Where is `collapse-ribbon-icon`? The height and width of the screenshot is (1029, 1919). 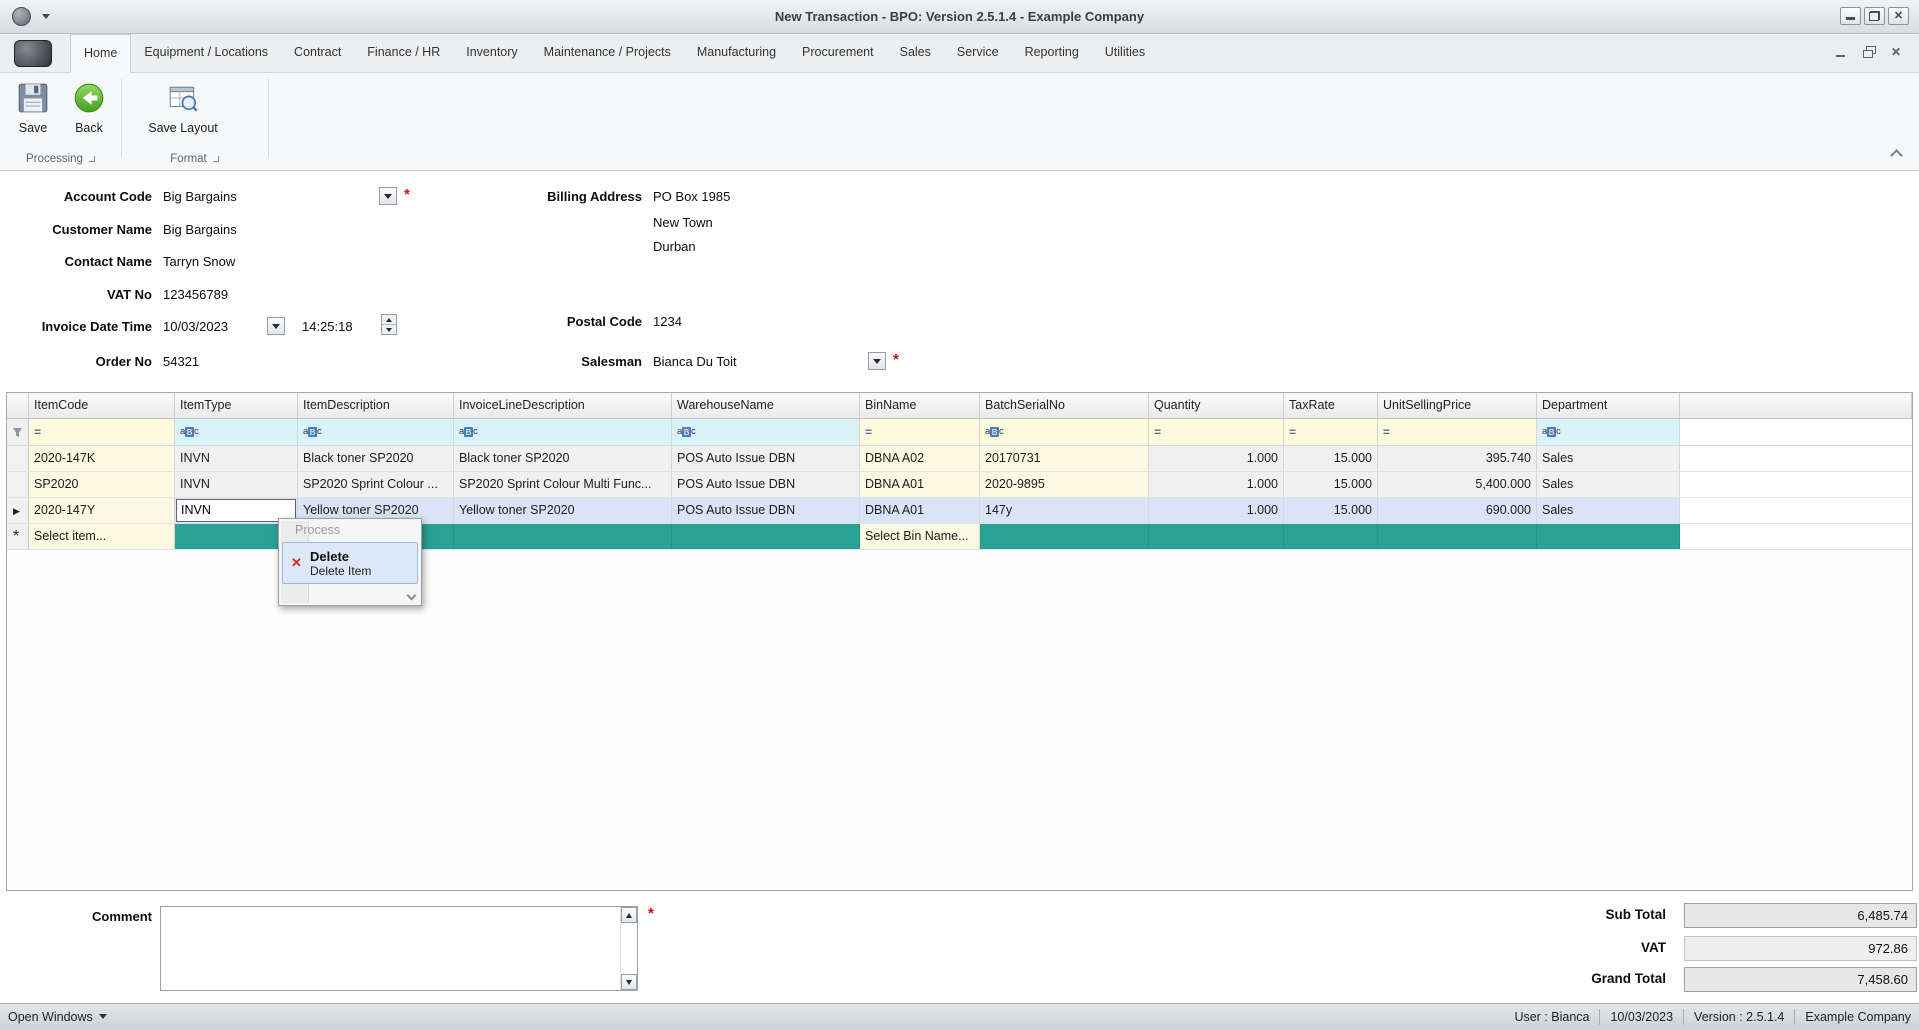 collapse-ribbon-icon is located at coordinates (1896, 155).